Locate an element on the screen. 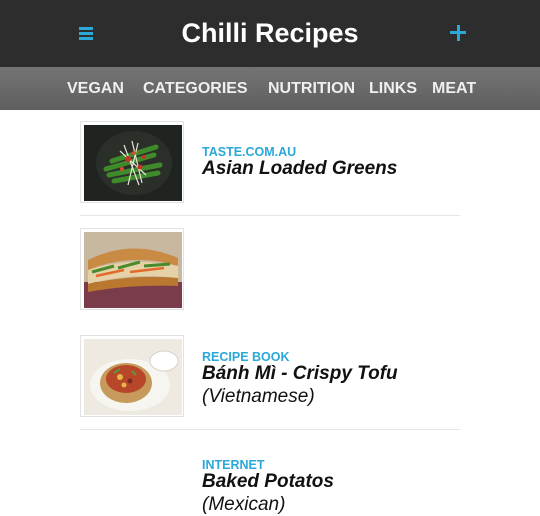 Image resolution: width=540 pixels, height=516 pixels. nav-tab-links: LINKS is located at coordinates (393, 88).